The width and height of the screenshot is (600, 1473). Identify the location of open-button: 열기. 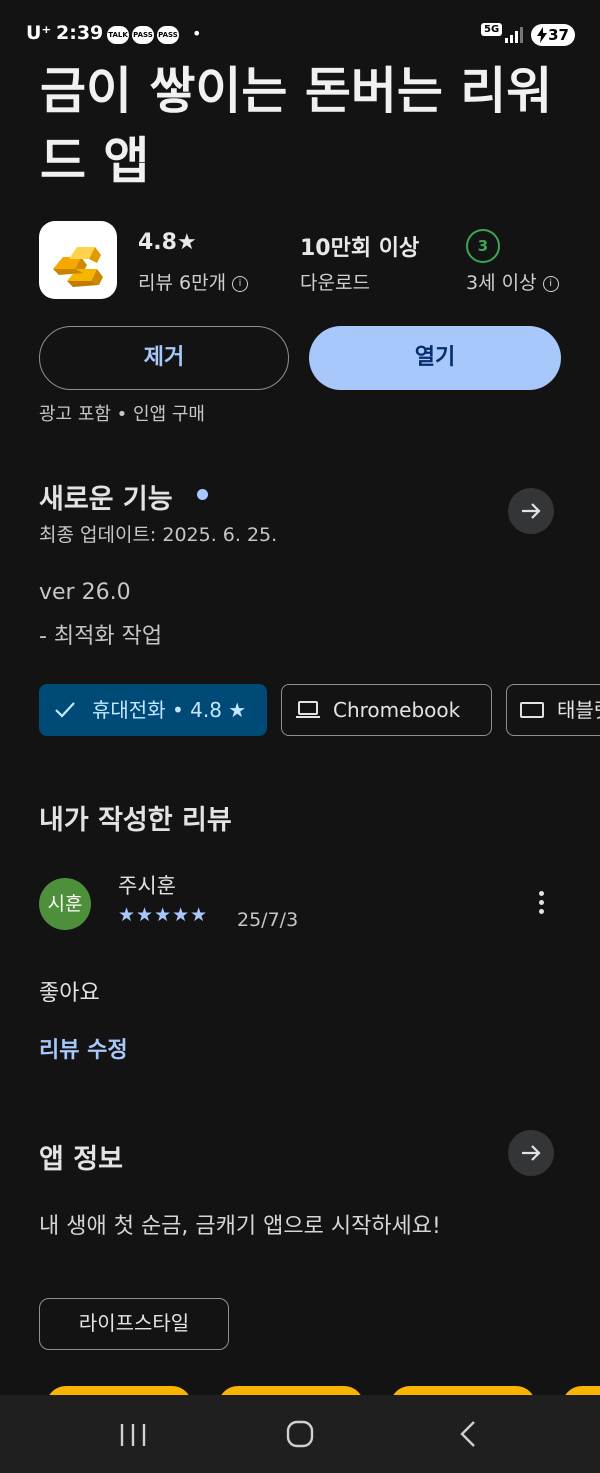
(435, 358).